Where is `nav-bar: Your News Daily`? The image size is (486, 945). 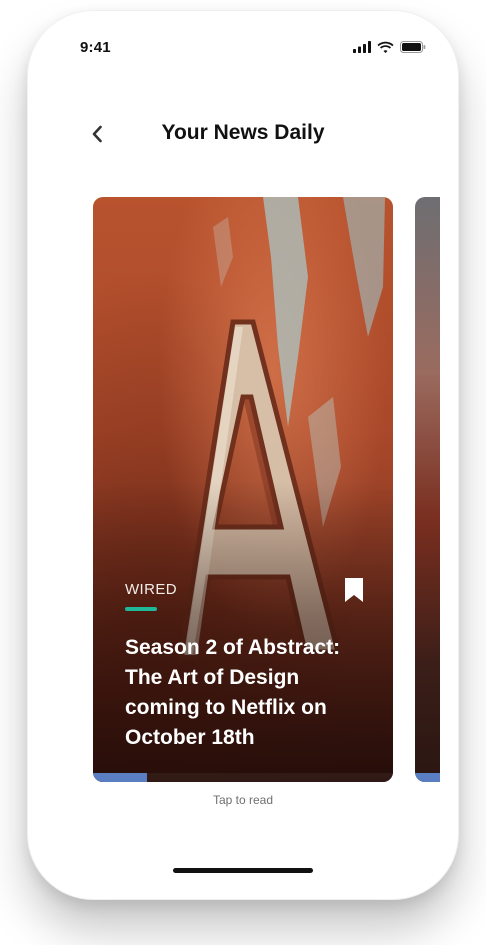
nav-bar: Your News Daily is located at coordinates (243, 137).